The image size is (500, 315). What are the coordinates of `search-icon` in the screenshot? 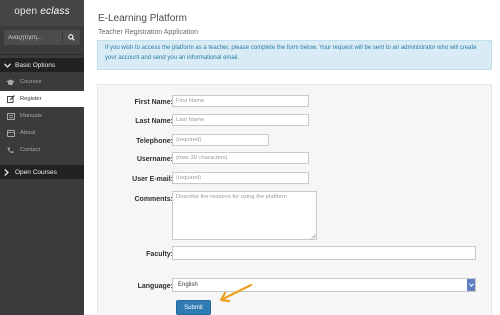 It's located at (71, 37).